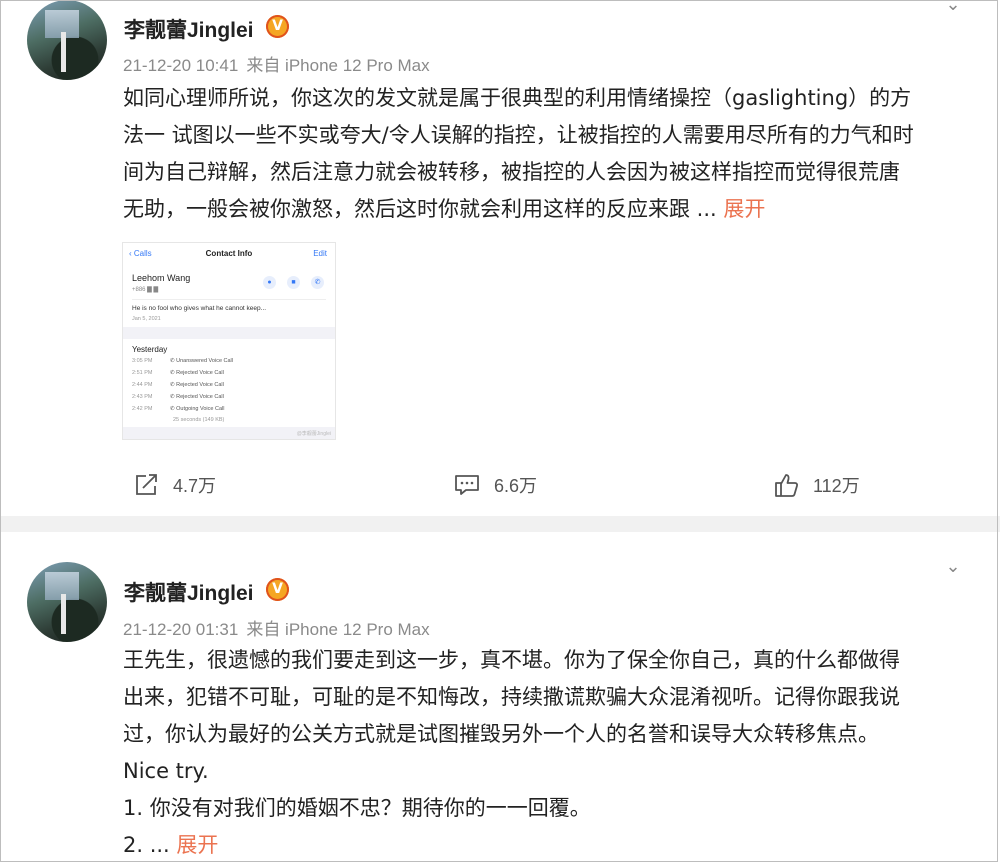  Describe the element at coordinates (269, 282) in the screenshot. I see `message-icon: ●` at that location.